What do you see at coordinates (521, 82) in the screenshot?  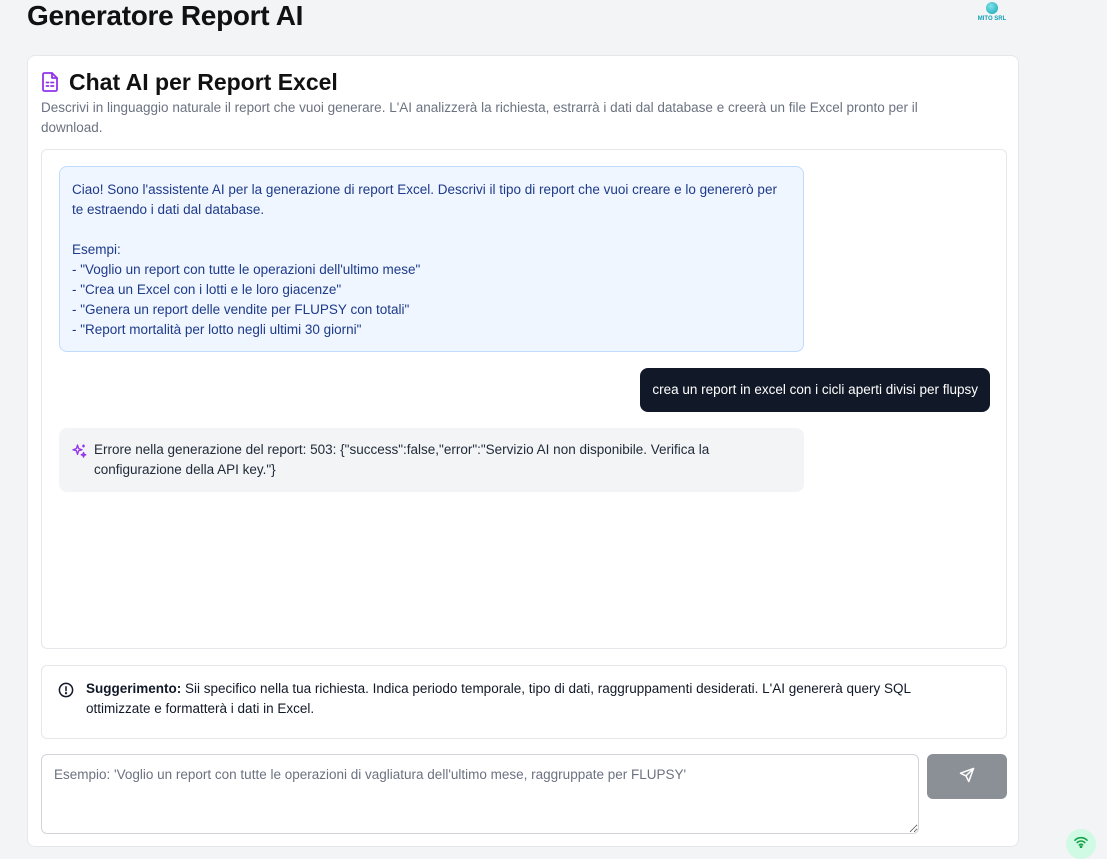 I see `card-title-row: Chat AI per Report Excel` at bounding box center [521, 82].